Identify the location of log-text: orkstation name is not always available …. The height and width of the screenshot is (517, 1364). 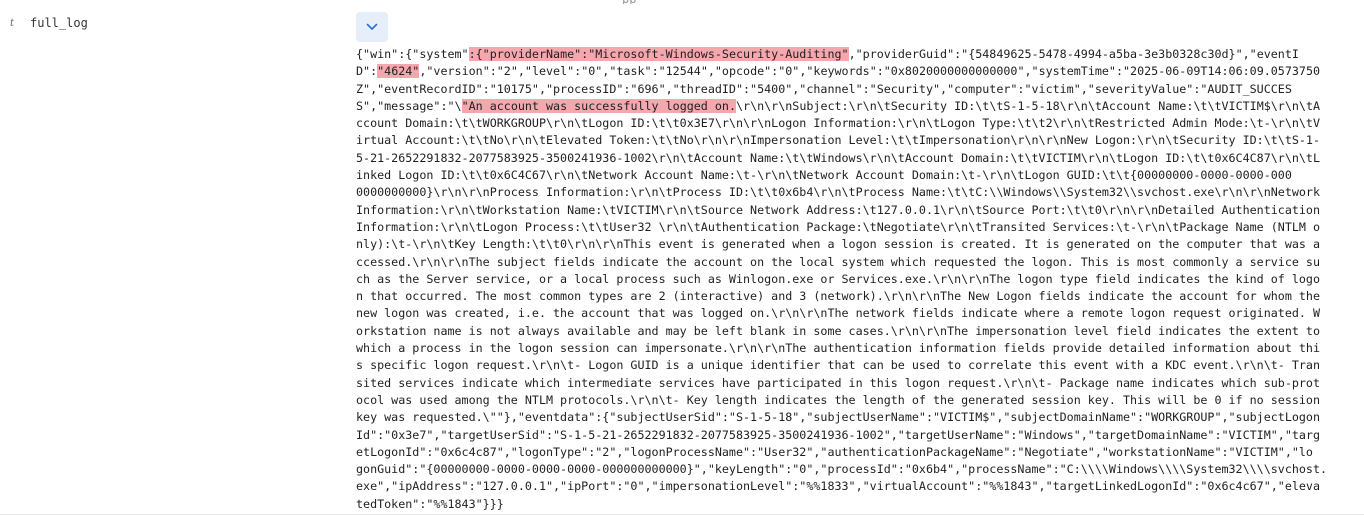
(838, 330).